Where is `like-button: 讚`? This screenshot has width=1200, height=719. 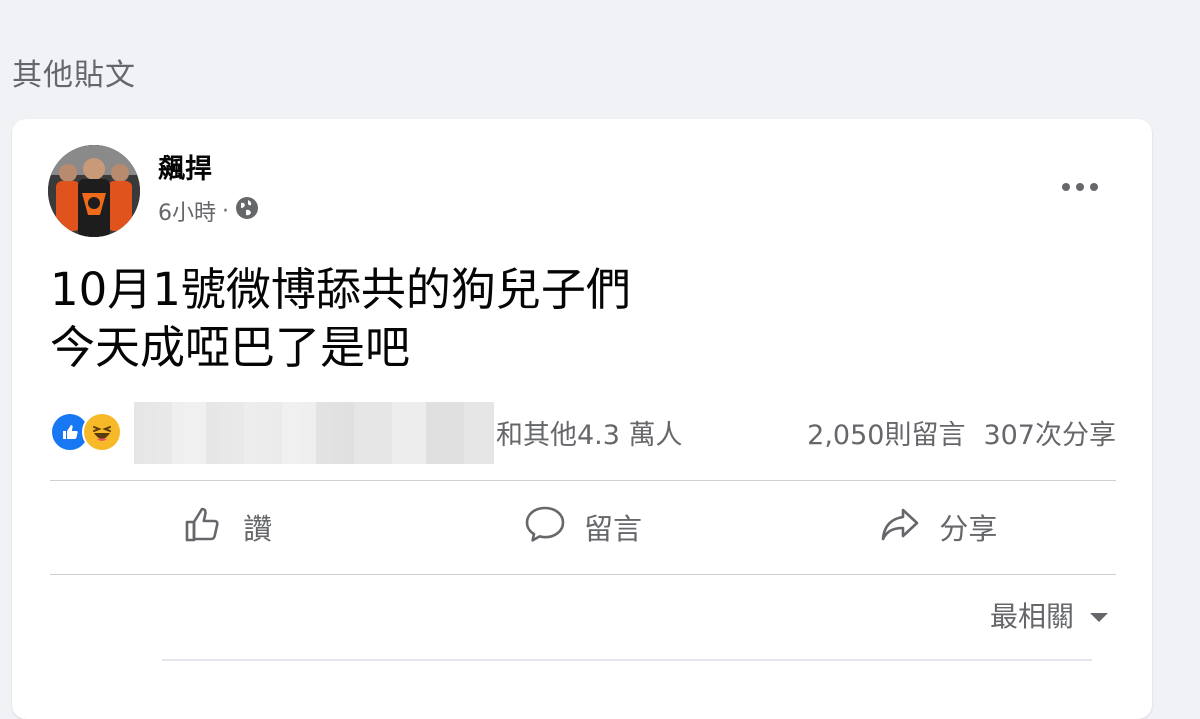
like-button: 讚 is located at coordinates (227, 527).